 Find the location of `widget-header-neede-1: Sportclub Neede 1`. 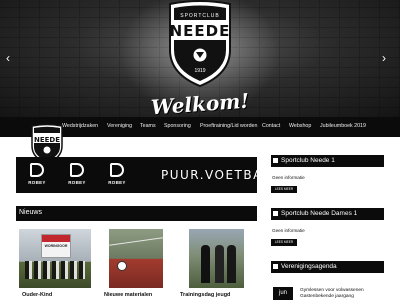

widget-header-neede-1: Sportclub Neede 1 is located at coordinates (327, 161).